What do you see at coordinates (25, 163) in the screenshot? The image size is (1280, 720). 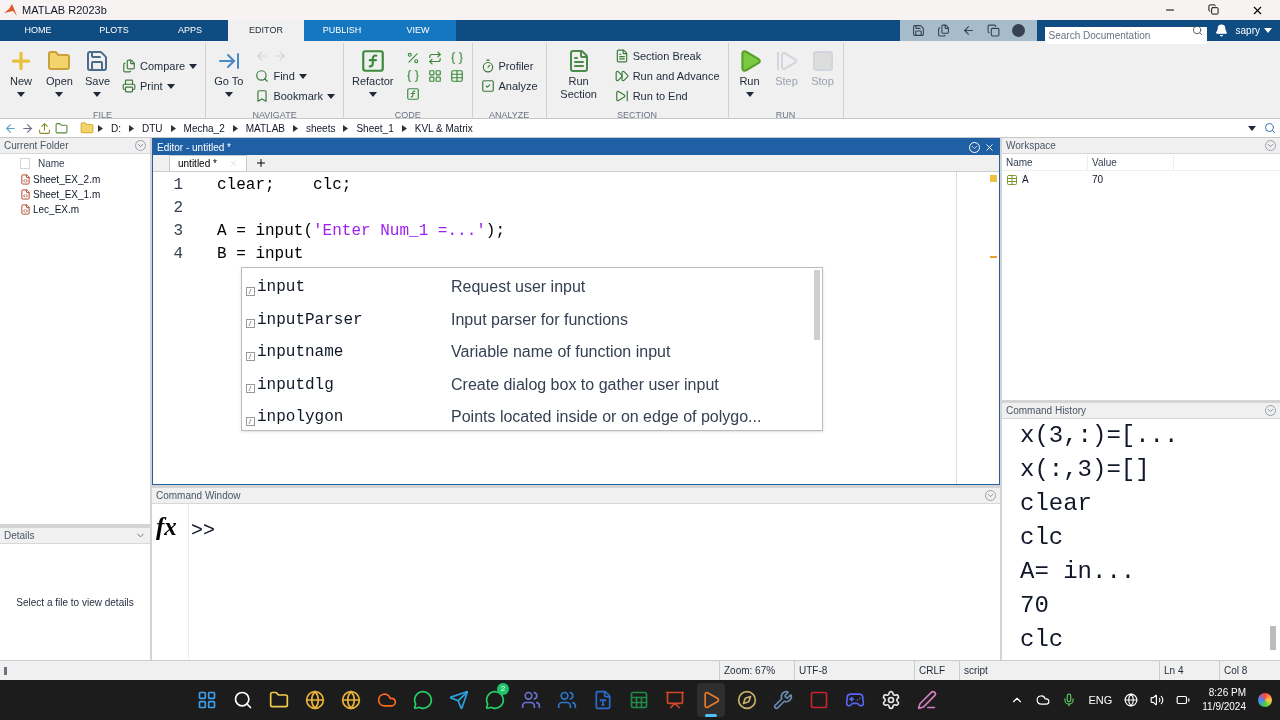 I see `checkbox` at bounding box center [25, 163].